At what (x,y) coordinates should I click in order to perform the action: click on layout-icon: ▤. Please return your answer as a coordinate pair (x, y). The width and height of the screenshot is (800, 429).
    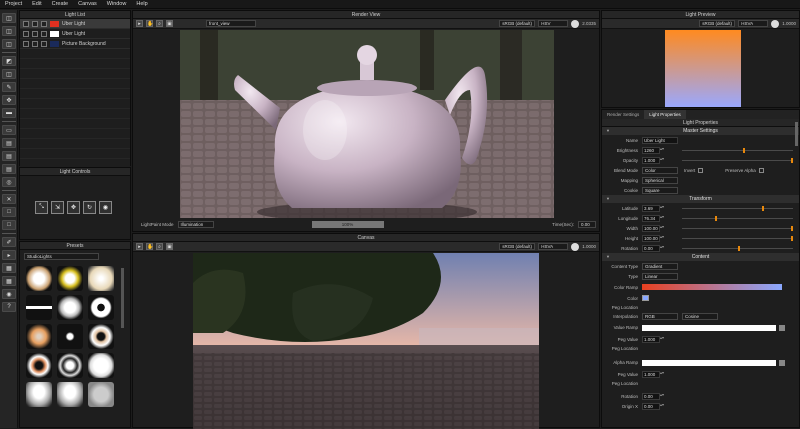
    Looking at the image, I should click on (9, 156).